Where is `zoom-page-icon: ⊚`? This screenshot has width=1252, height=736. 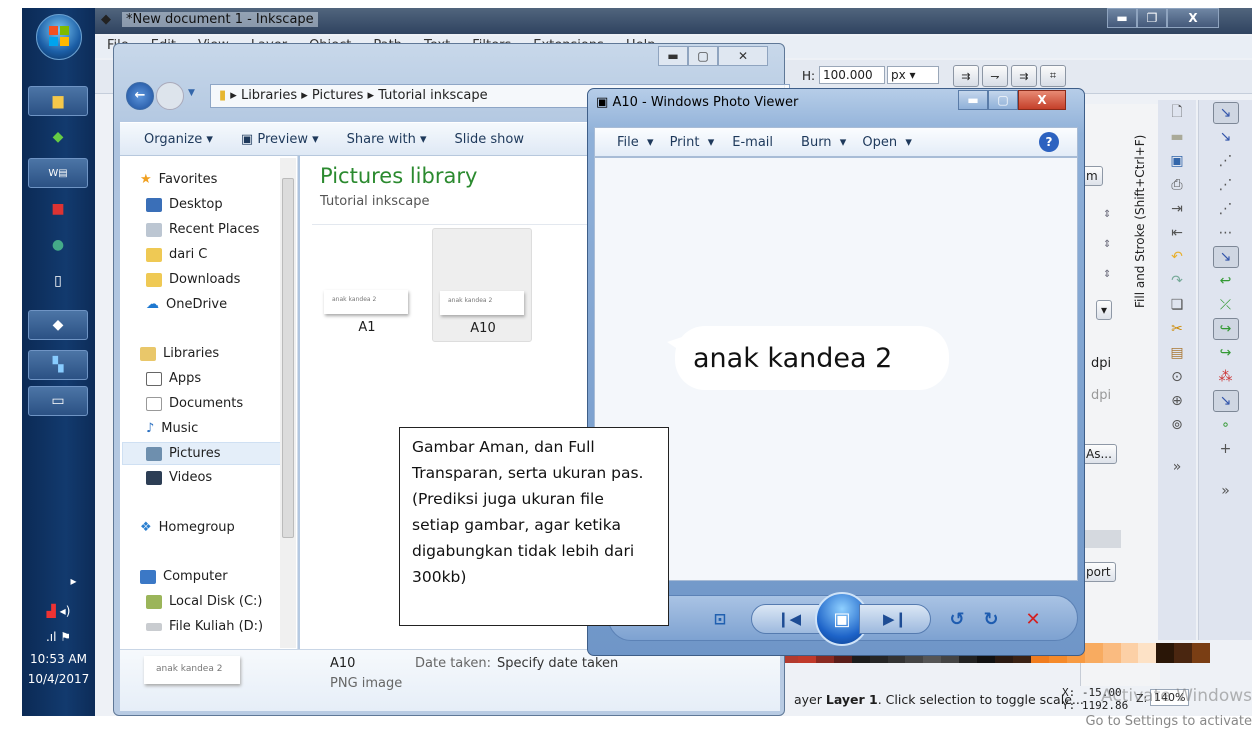 zoom-page-icon: ⊚ is located at coordinates (1177, 425).